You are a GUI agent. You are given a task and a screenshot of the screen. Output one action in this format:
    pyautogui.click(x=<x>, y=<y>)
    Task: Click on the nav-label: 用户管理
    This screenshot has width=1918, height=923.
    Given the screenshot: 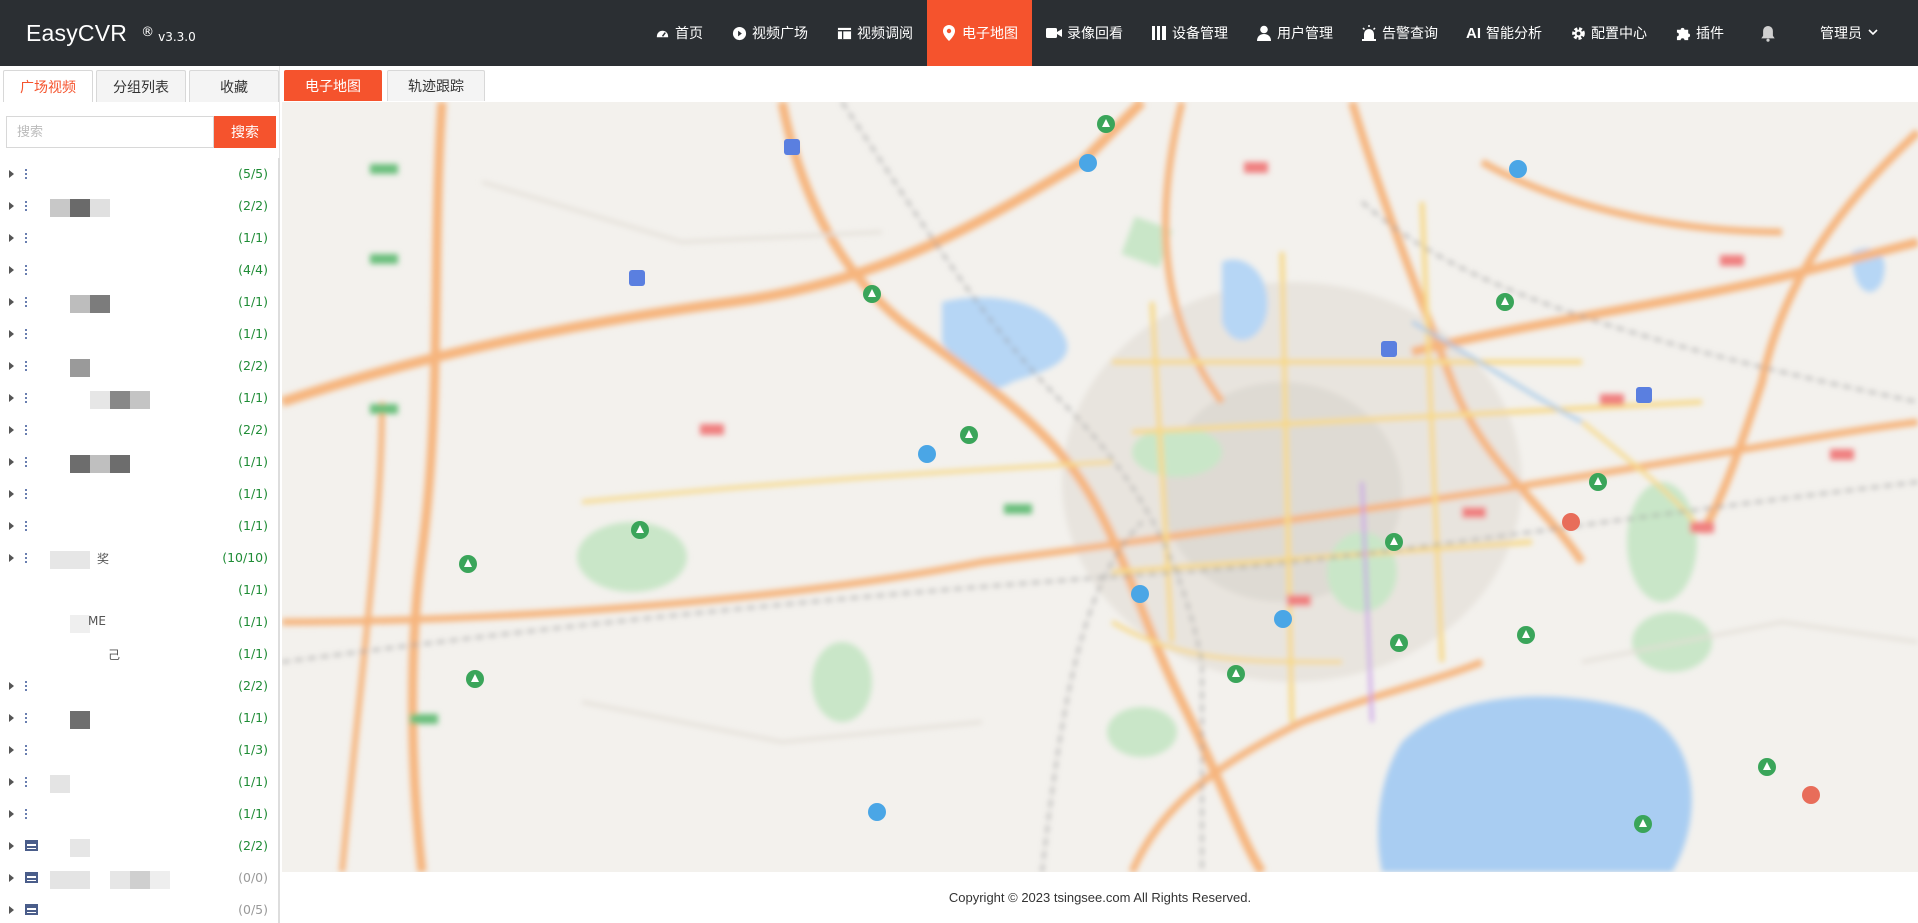 What is the action you would take?
    pyautogui.click(x=1305, y=34)
    